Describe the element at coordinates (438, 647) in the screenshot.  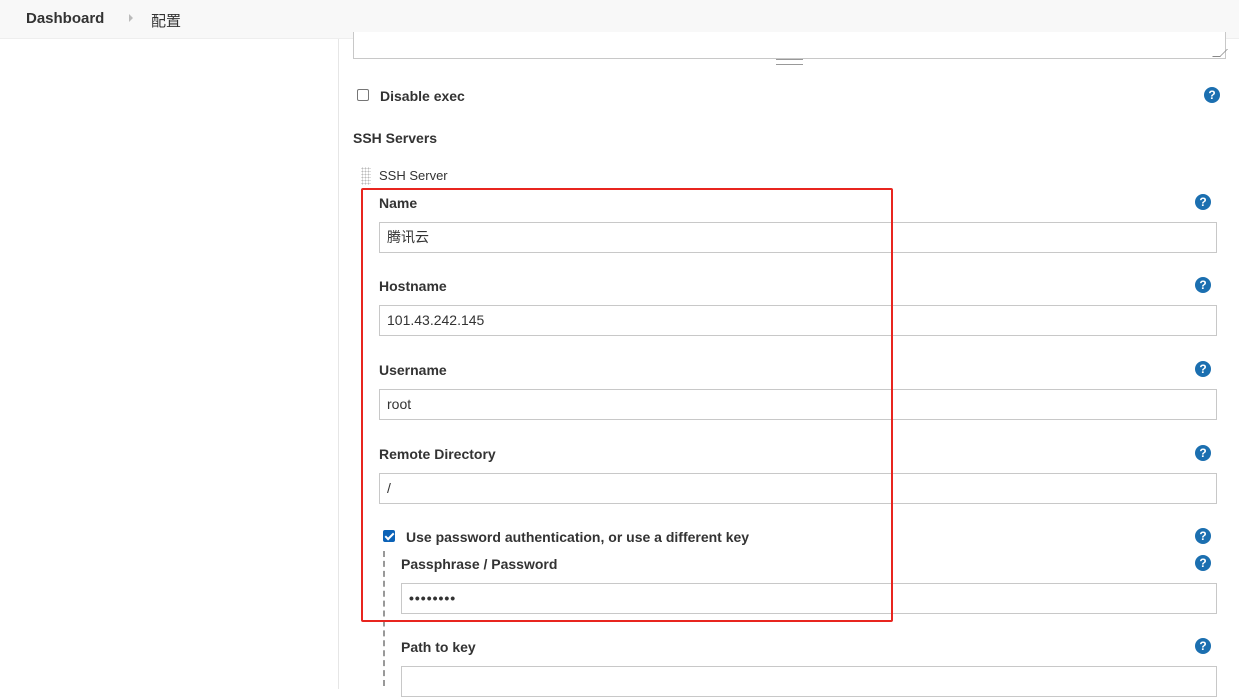
I see `path-to-key-label: Path to key` at that location.